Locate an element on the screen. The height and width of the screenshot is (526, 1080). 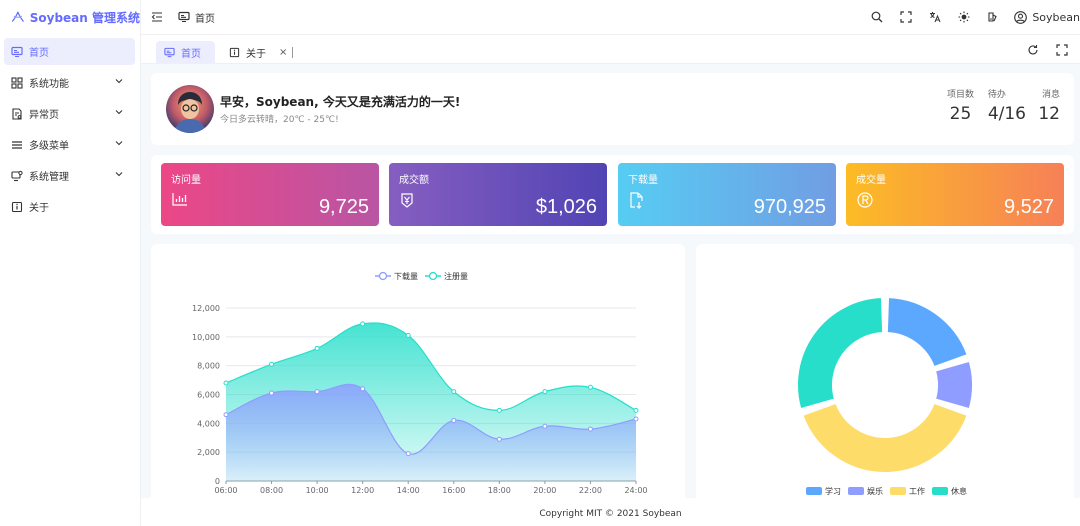
metric-value: 970,925 is located at coordinates (789, 207).